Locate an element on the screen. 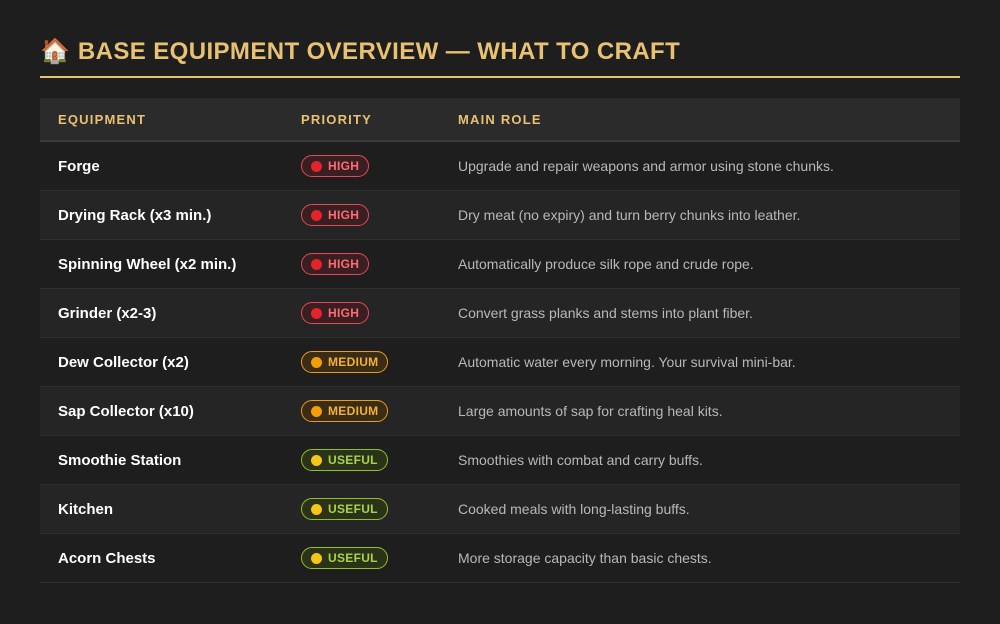  equipment-name: Grinder (x2-3) is located at coordinates (107, 313).